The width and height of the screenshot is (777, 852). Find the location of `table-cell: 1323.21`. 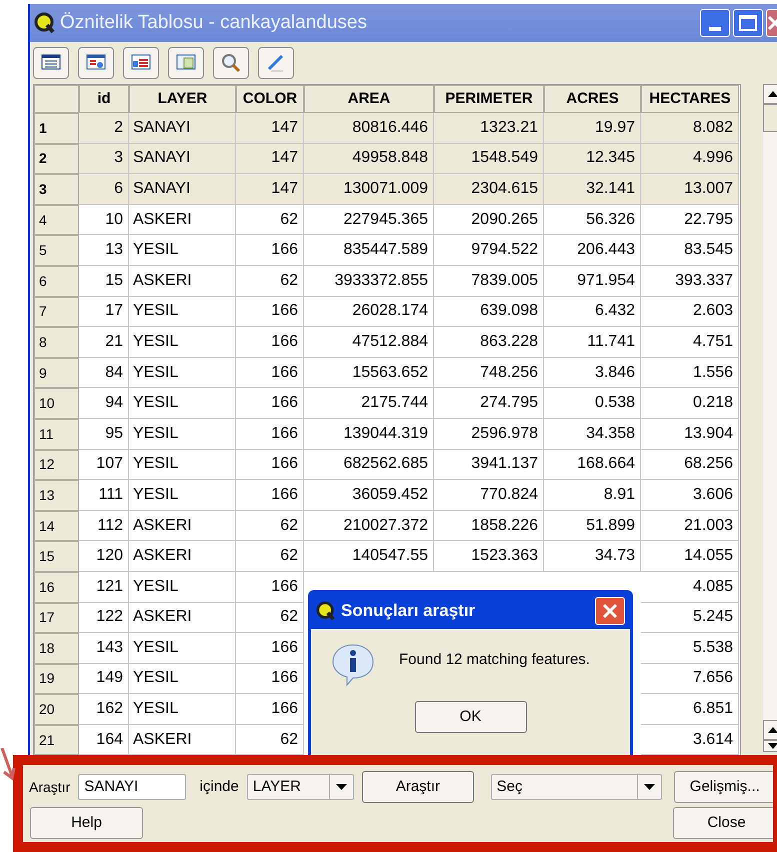

table-cell: 1323.21 is located at coordinates (489, 128).